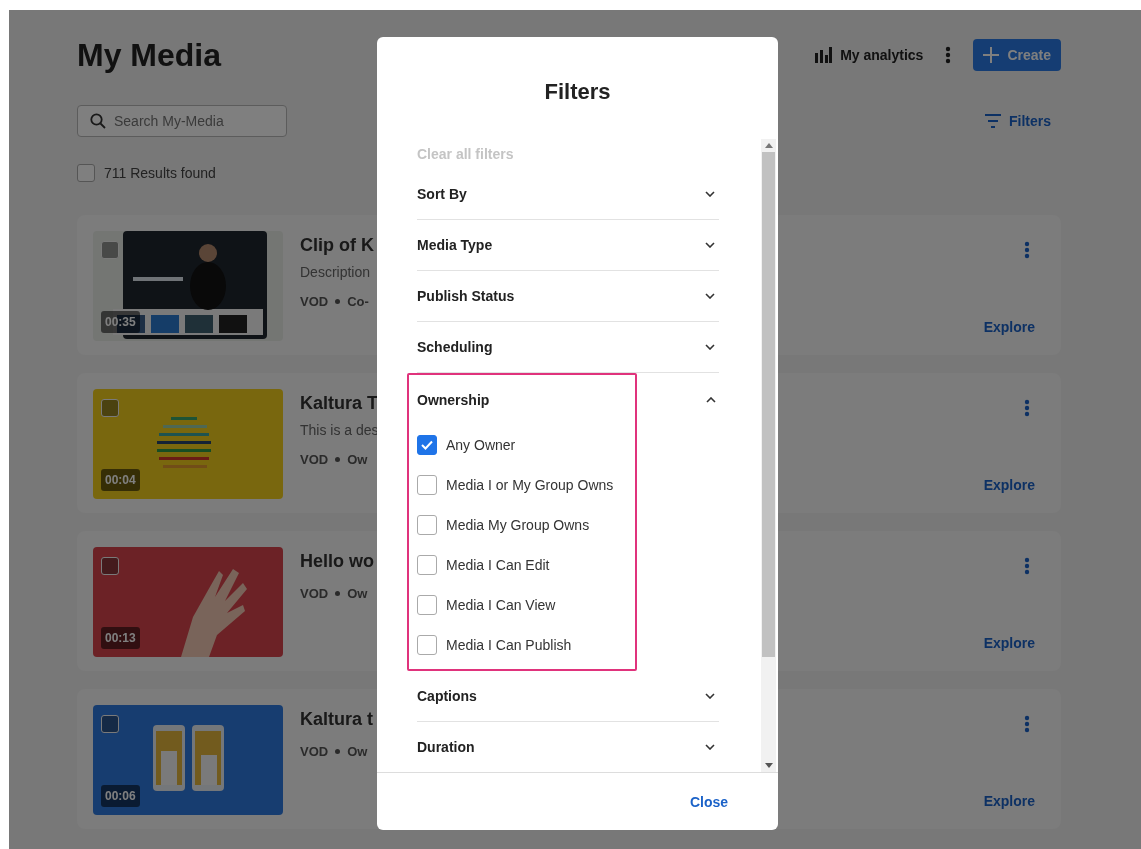 The height and width of the screenshot is (849, 1141). I want to click on check-icon, so click(427, 445).